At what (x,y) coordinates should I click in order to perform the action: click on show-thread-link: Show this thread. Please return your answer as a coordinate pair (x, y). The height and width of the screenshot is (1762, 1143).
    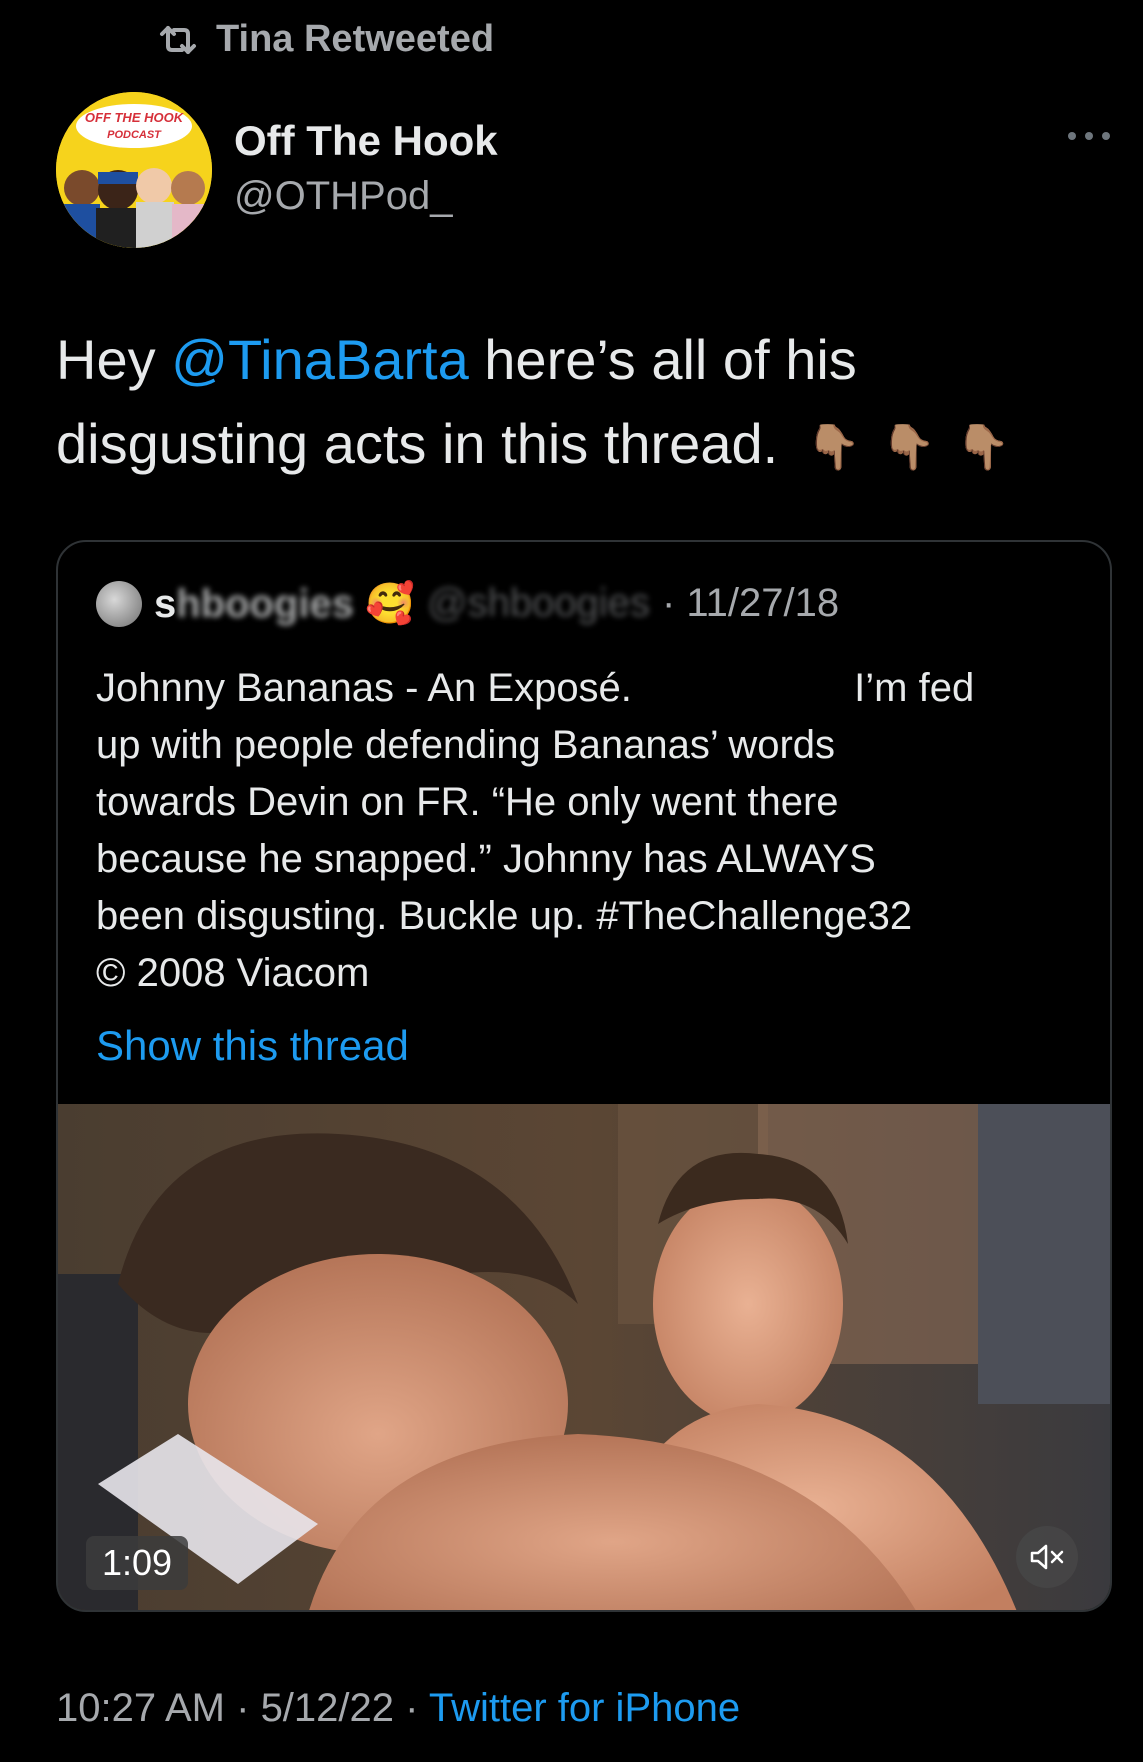
    Looking at the image, I should click on (252, 1046).